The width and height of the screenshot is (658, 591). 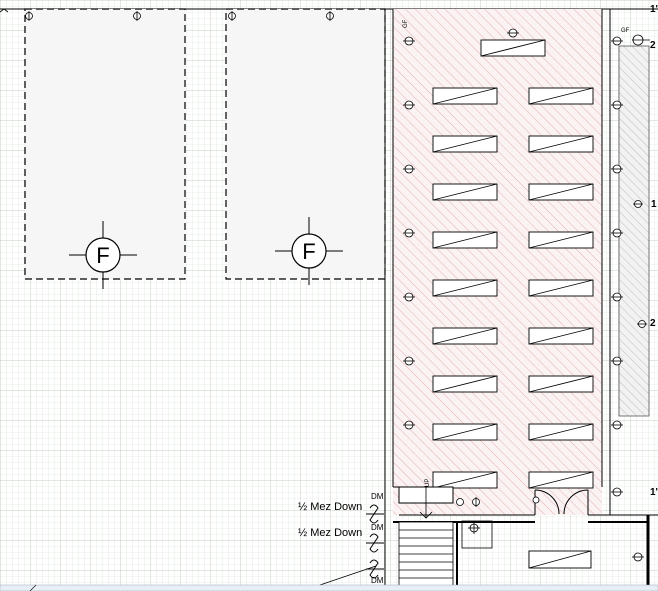 What do you see at coordinates (653, 323) in the screenshot?
I see `edge-label-2b: 2` at bounding box center [653, 323].